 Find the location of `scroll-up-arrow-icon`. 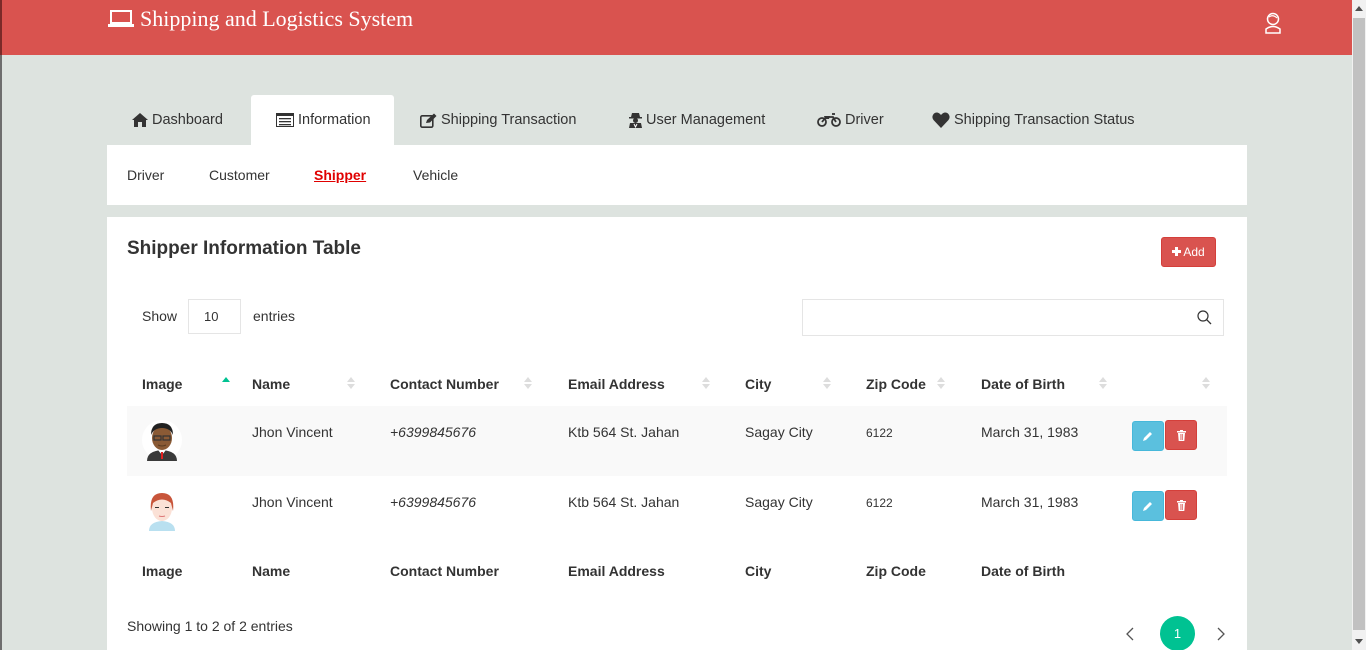

scroll-up-arrow-icon is located at coordinates (1359, 8).